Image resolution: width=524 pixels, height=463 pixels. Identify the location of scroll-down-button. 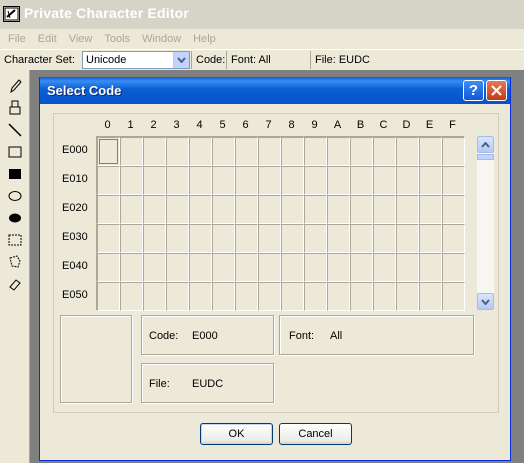
(485, 301).